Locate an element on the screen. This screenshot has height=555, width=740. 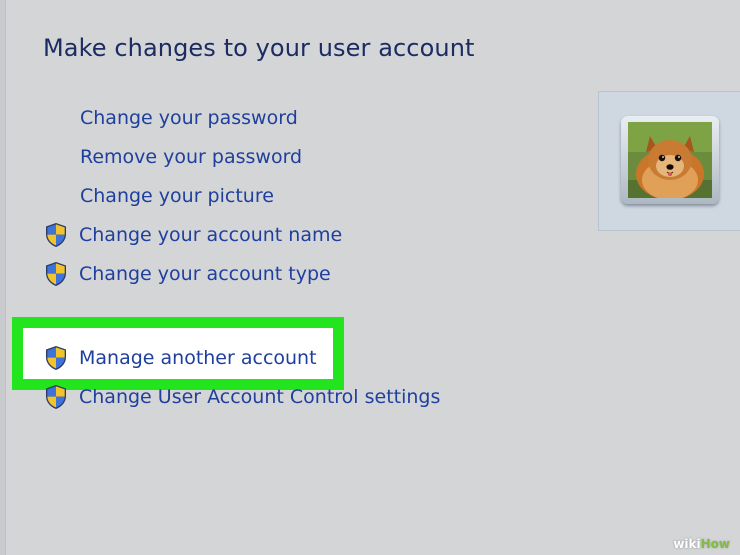
change-password-link: Change your password is located at coordinates (189, 118).